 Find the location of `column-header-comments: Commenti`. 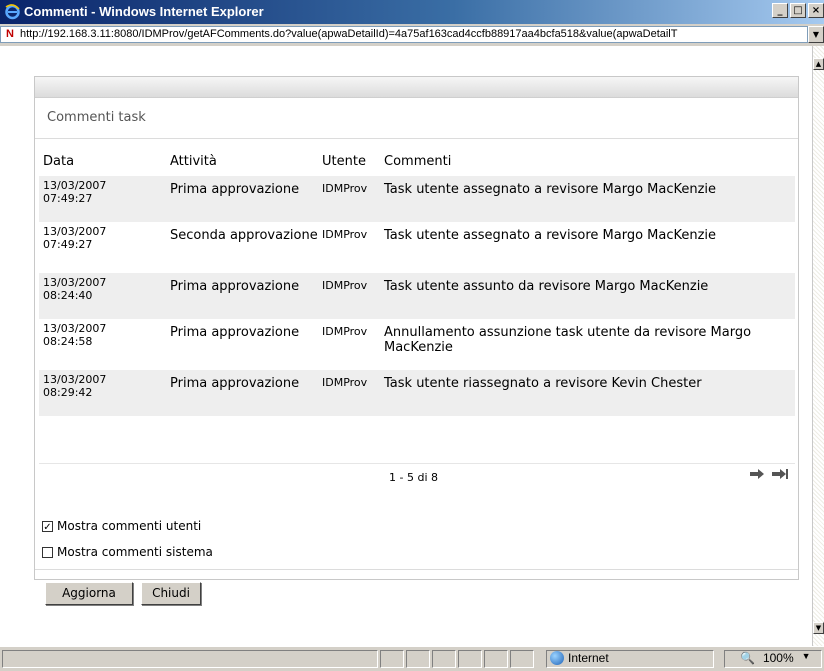

column-header-comments: Commenti is located at coordinates (418, 161).